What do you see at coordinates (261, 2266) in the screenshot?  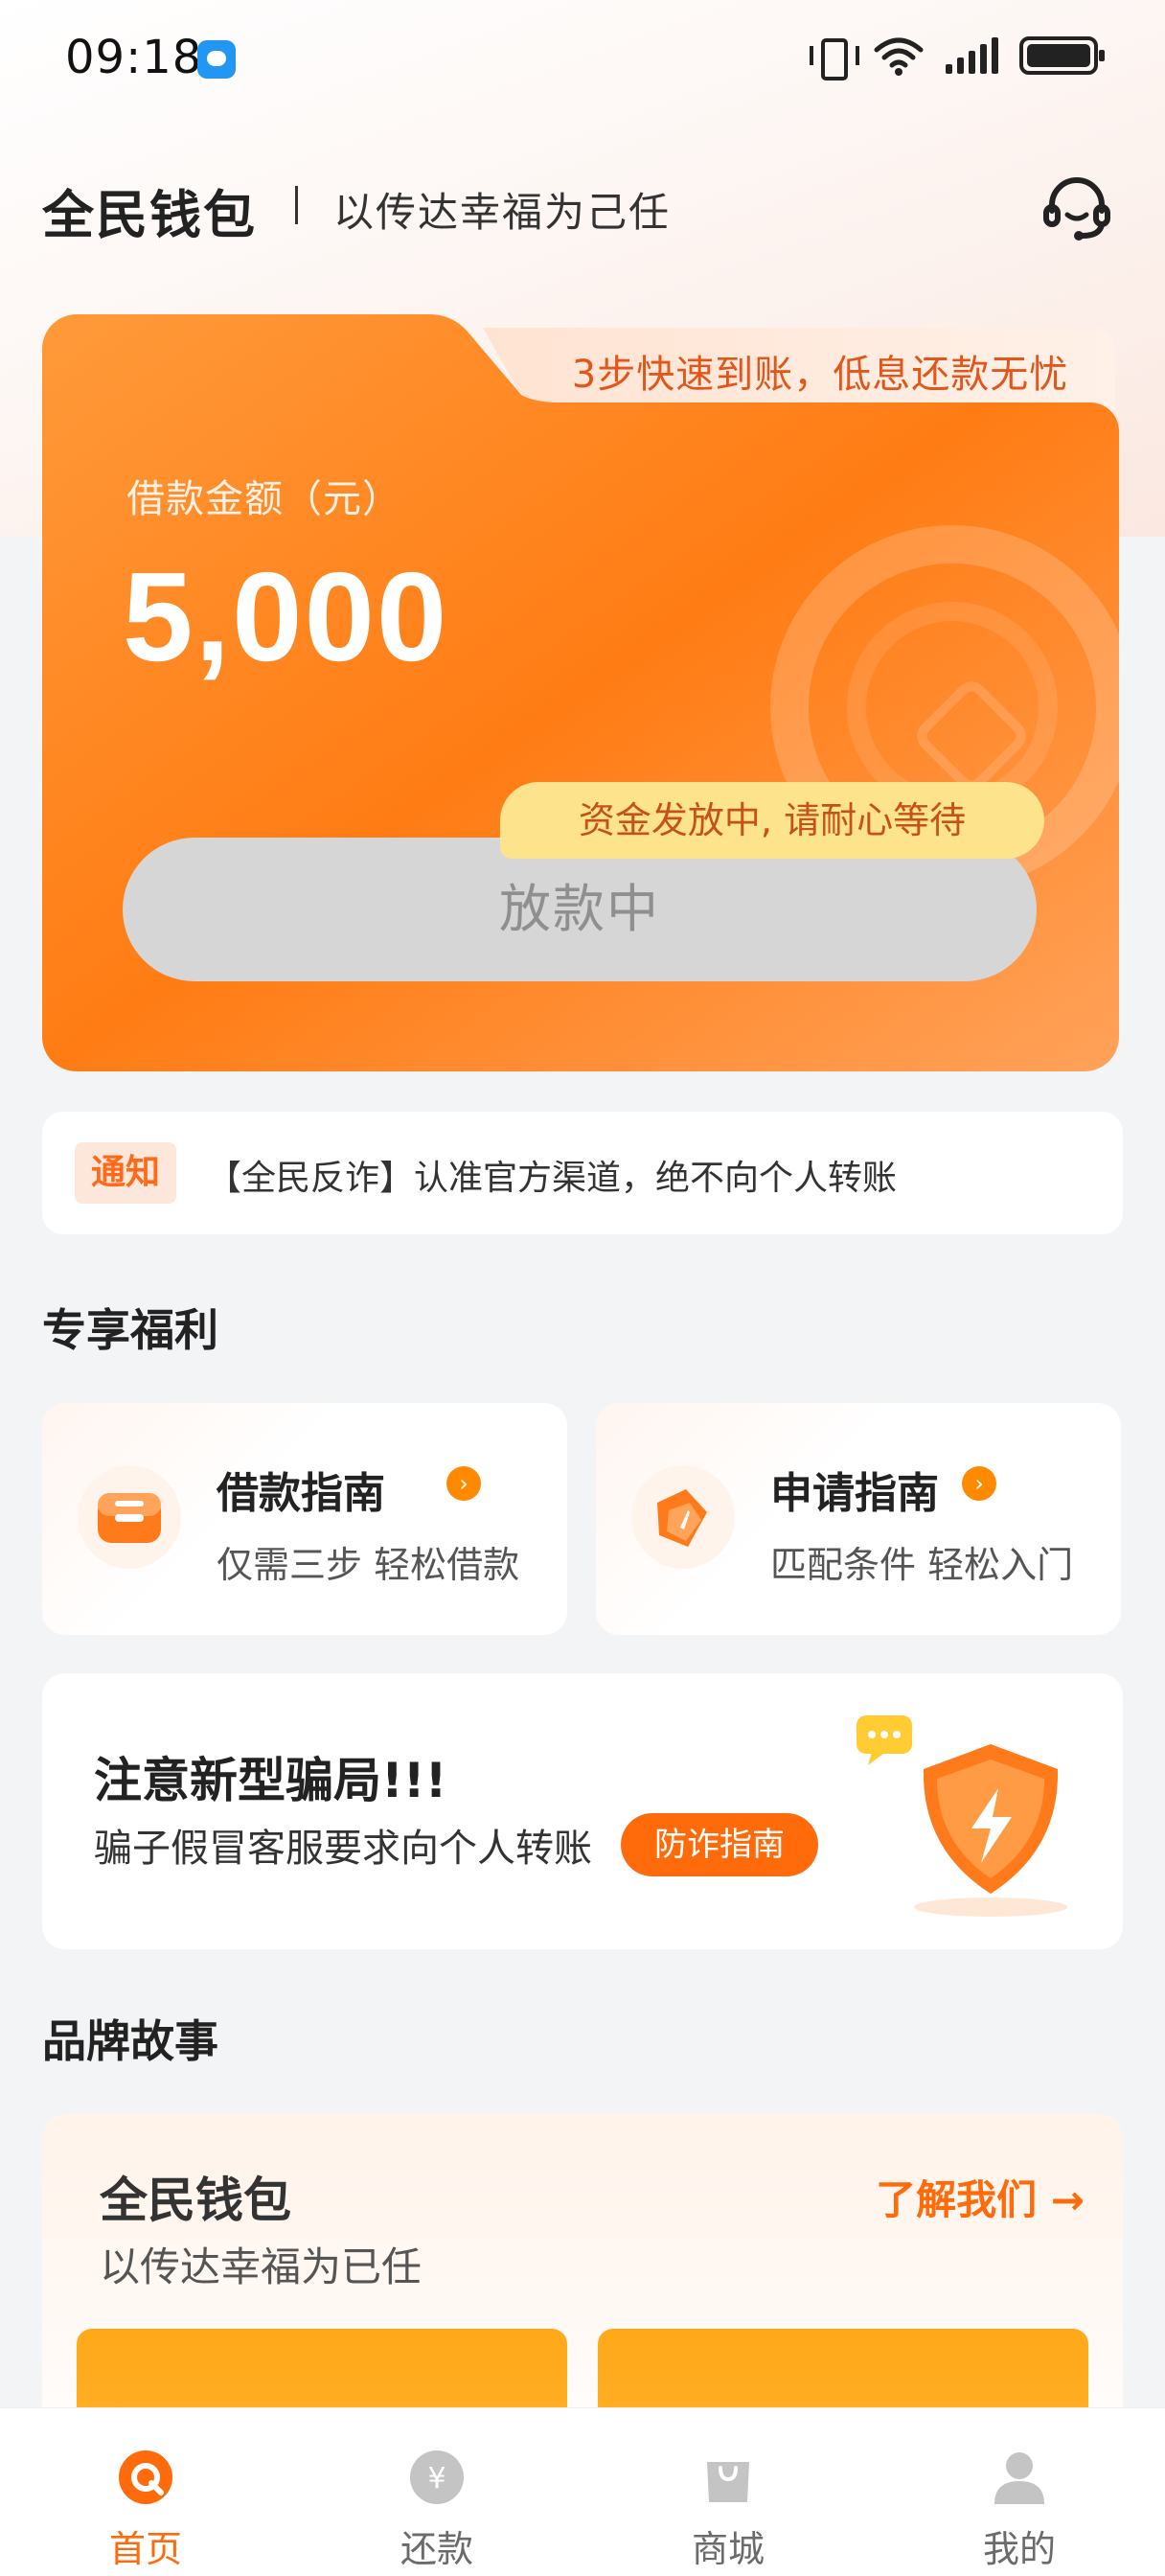 I see `story-subtitle: 以传达幸福为已任` at bounding box center [261, 2266].